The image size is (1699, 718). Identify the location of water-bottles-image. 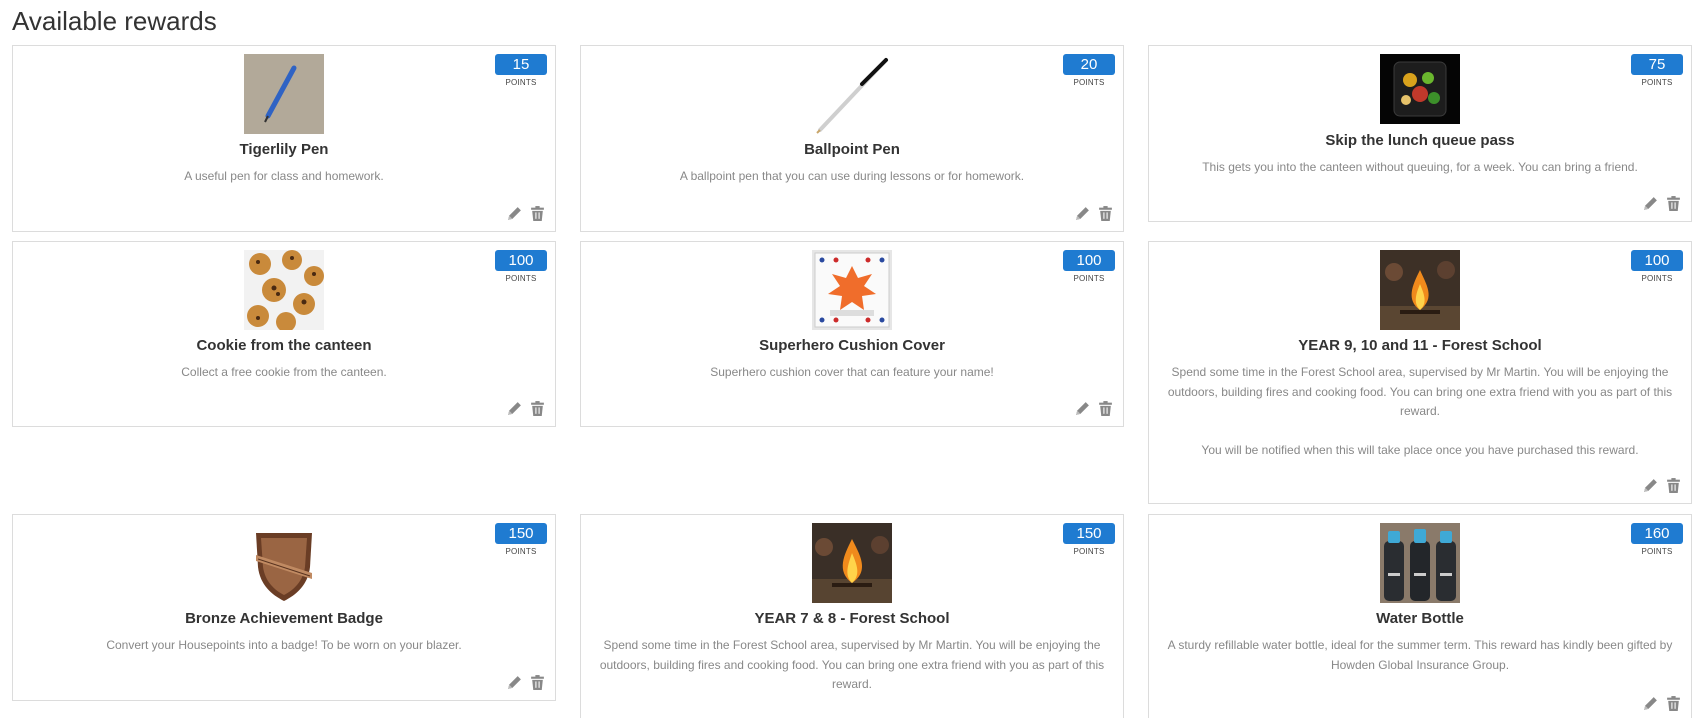
(1420, 563).